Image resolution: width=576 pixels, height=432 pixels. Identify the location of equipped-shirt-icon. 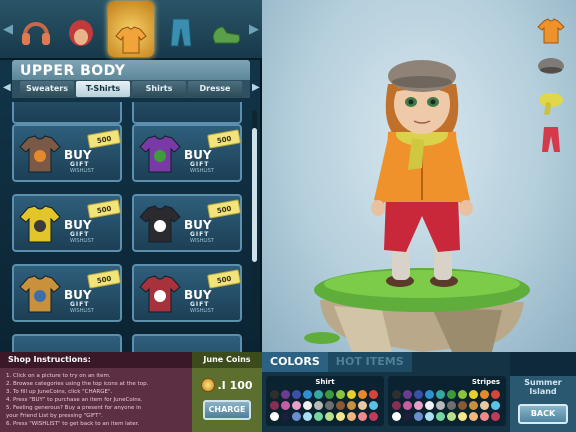
(551, 31).